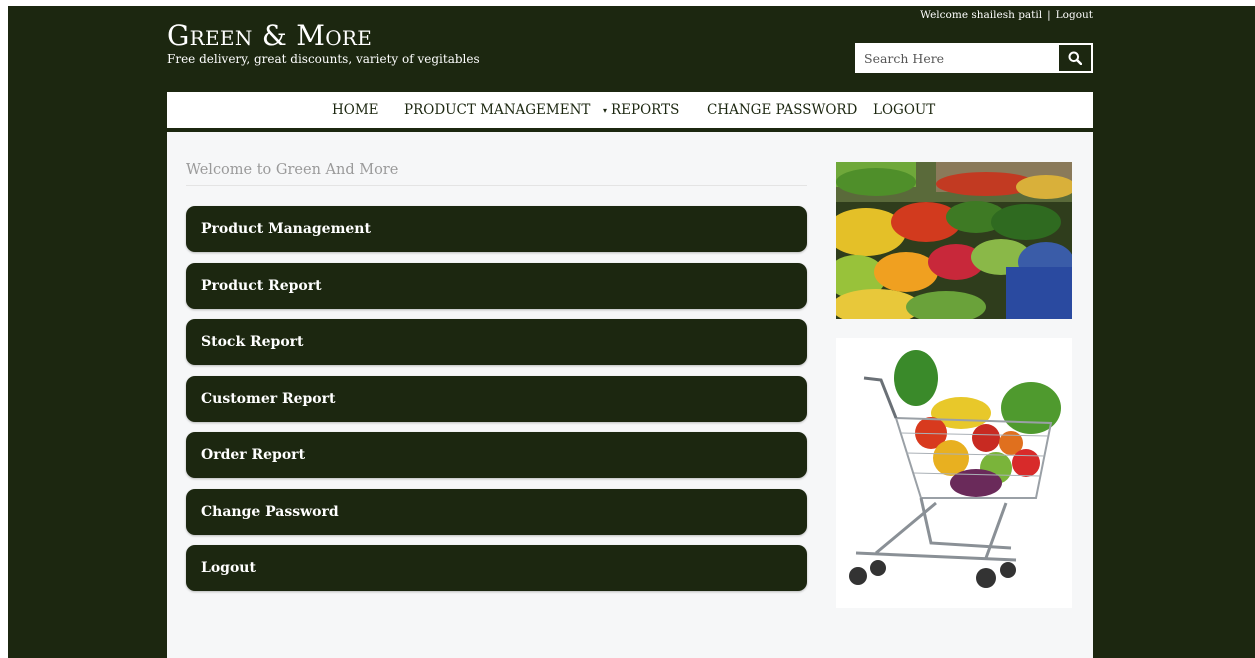  I want to click on search-input, so click(957, 58).